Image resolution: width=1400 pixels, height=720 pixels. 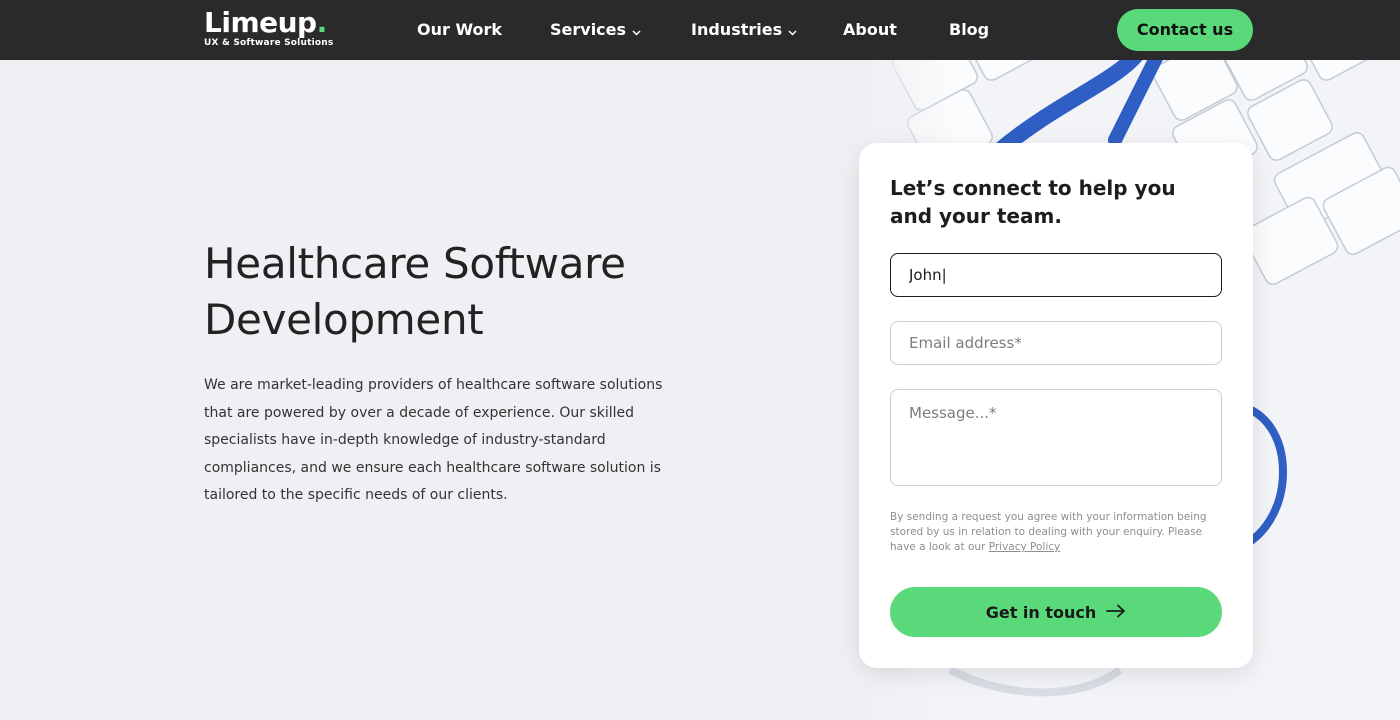 What do you see at coordinates (1056, 343) in the screenshot?
I see `email-field` at bounding box center [1056, 343].